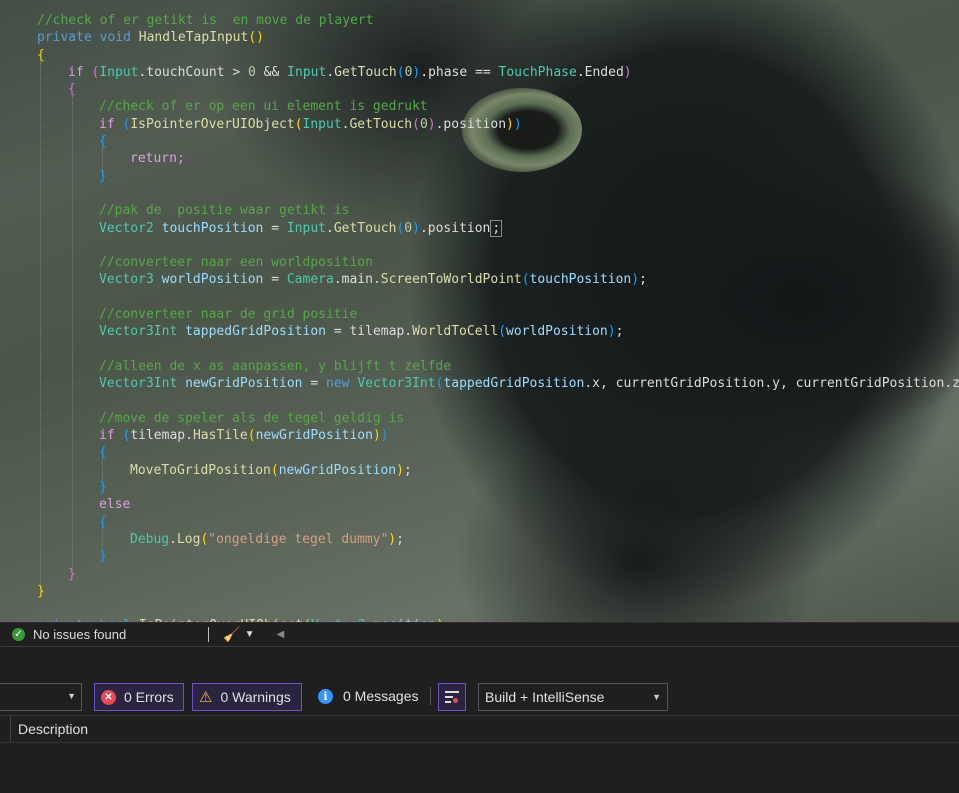 Image resolution: width=959 pixels, height=793 pixels. What do you see at coordinates (18, 634) in the screenshot?
I see `check-circle-icon: ✓` at bounding box center [18, 634].